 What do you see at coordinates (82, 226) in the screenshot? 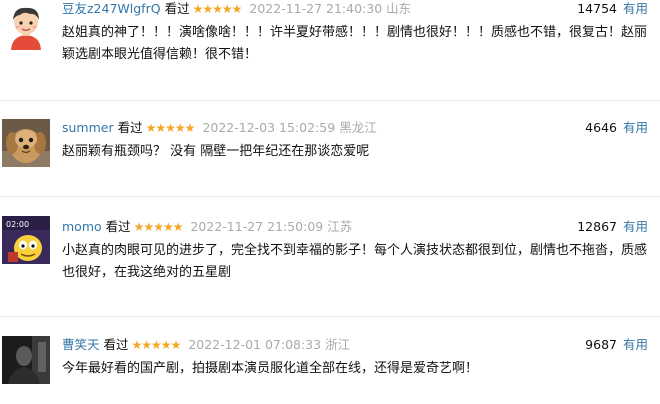
I see `username-link: momo` at bounding box center [82, 226].